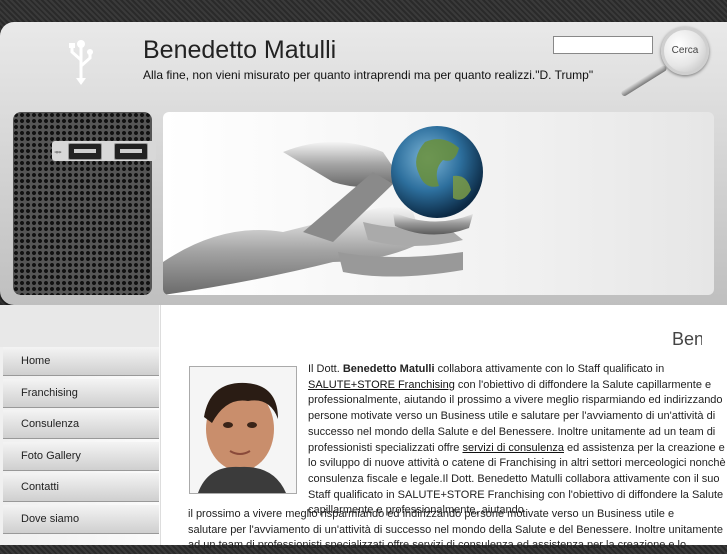 The image size is (727, 554). What do you see at coordinates (81, 519) in the screenshot?
I see `nav-item-dove-siamo: Dove siamo` at bounding box center [81, 519].